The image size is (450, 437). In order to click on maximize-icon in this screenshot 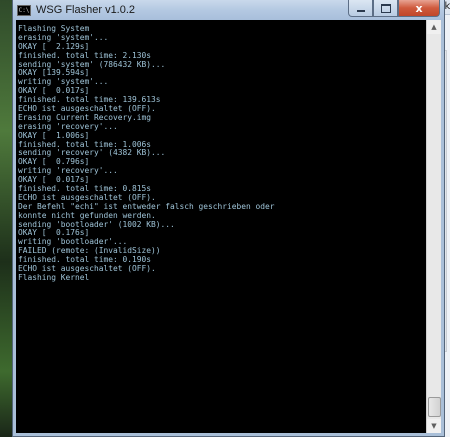, I will do `click(385, 8)`.